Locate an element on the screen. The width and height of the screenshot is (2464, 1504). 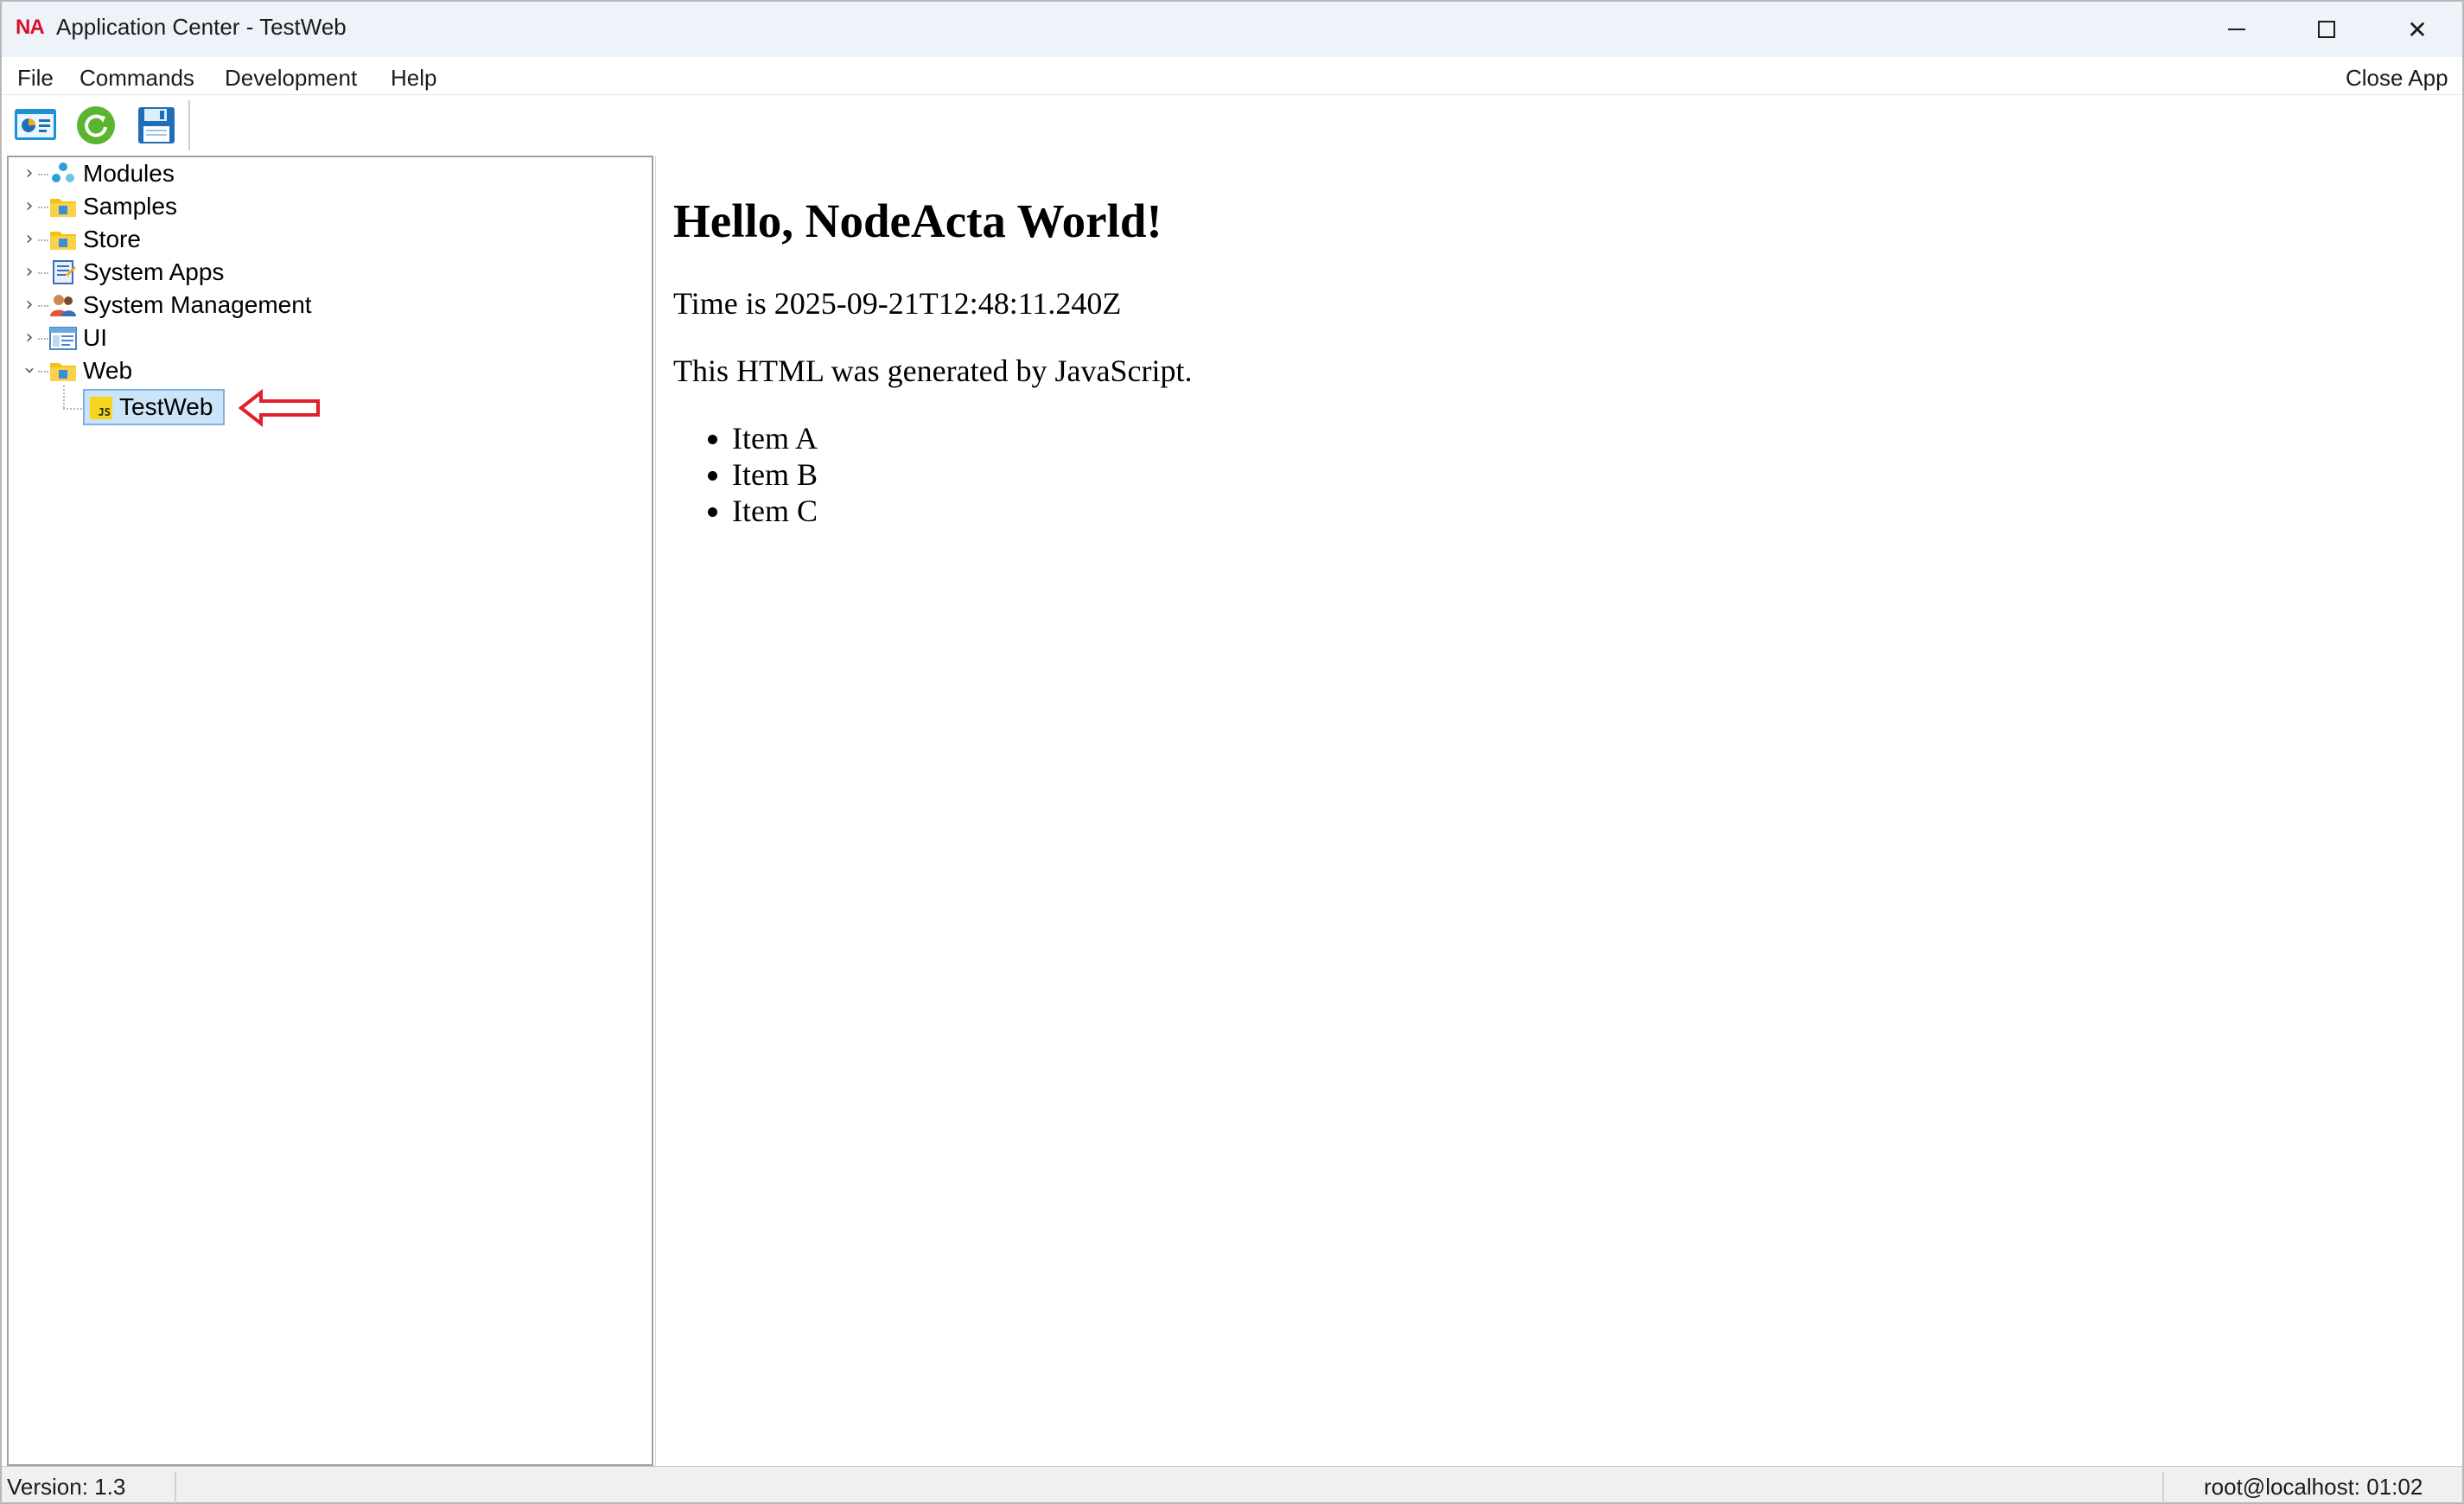
tree-item-system-apps: › System Apps is located at coordinates (328, 272).